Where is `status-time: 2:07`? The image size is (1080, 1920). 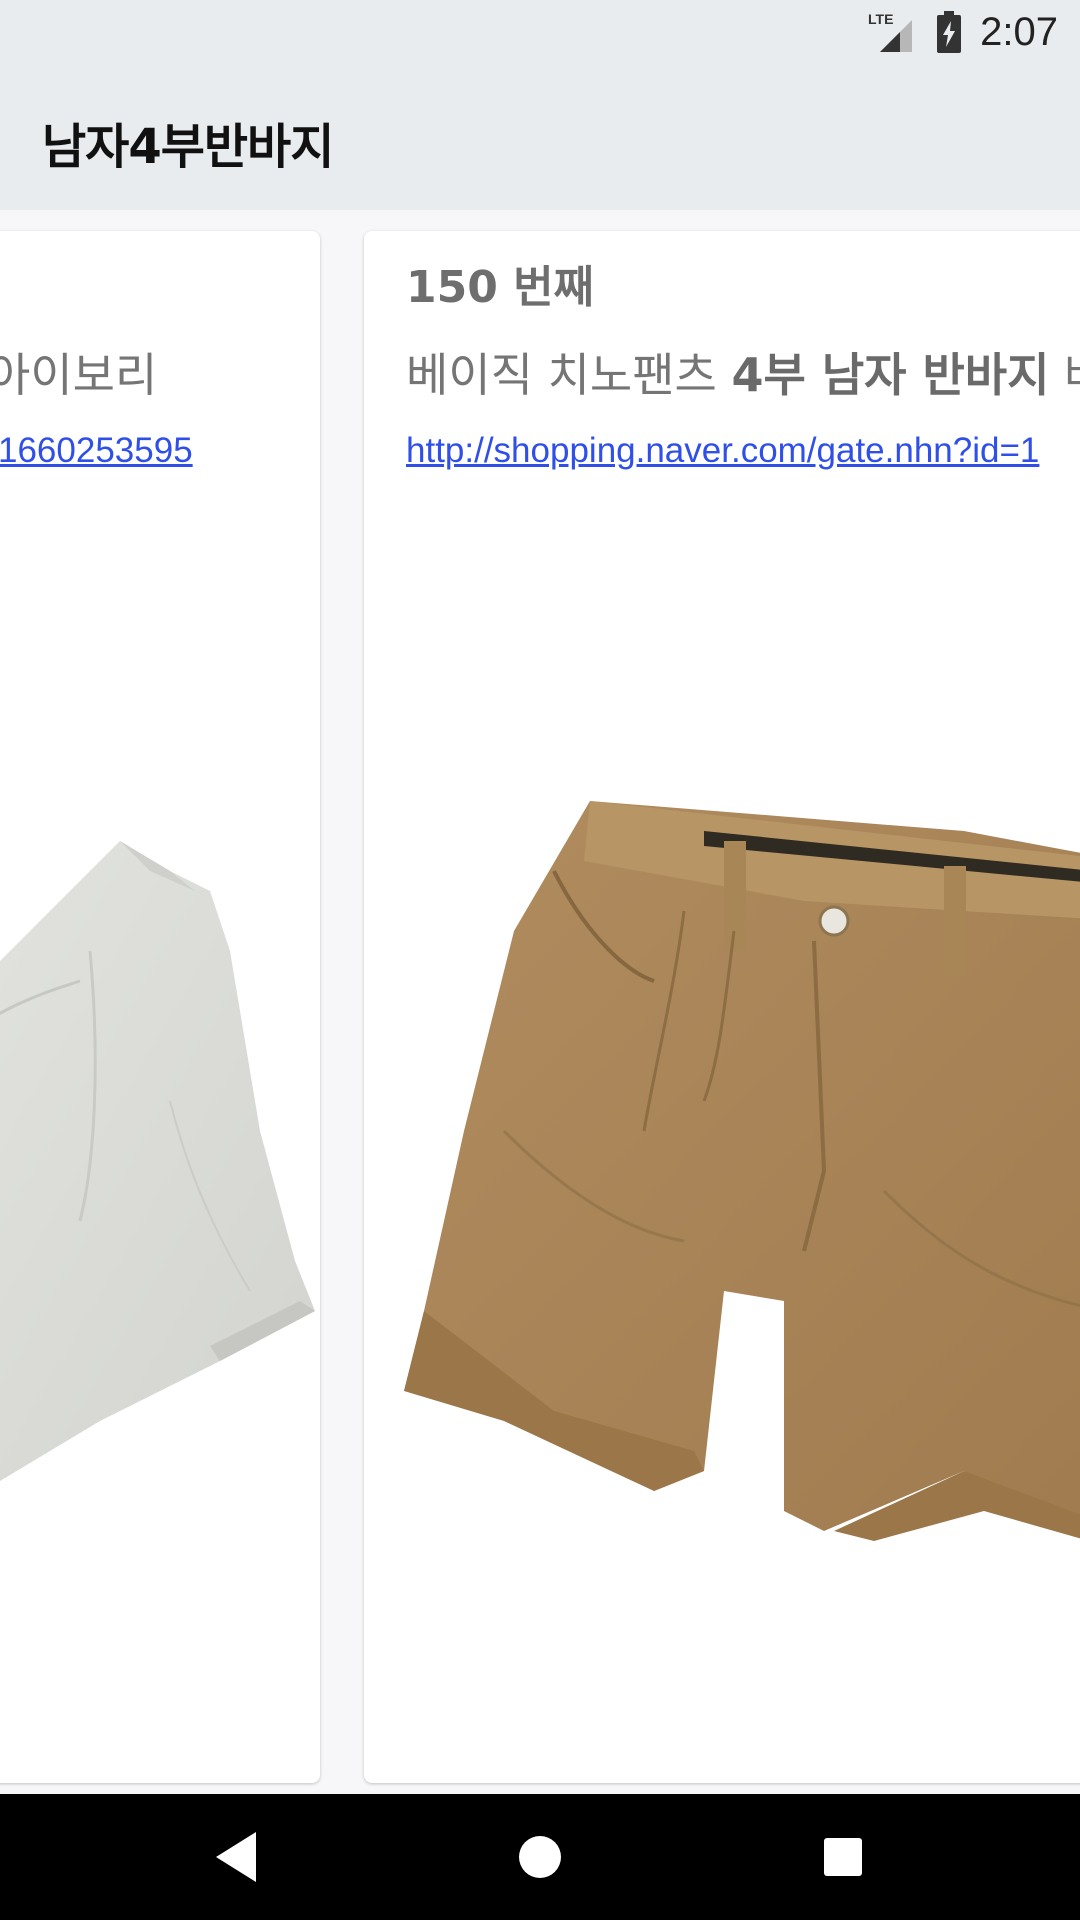
status-time: 2:07 is located at coordinates (1019, 31).